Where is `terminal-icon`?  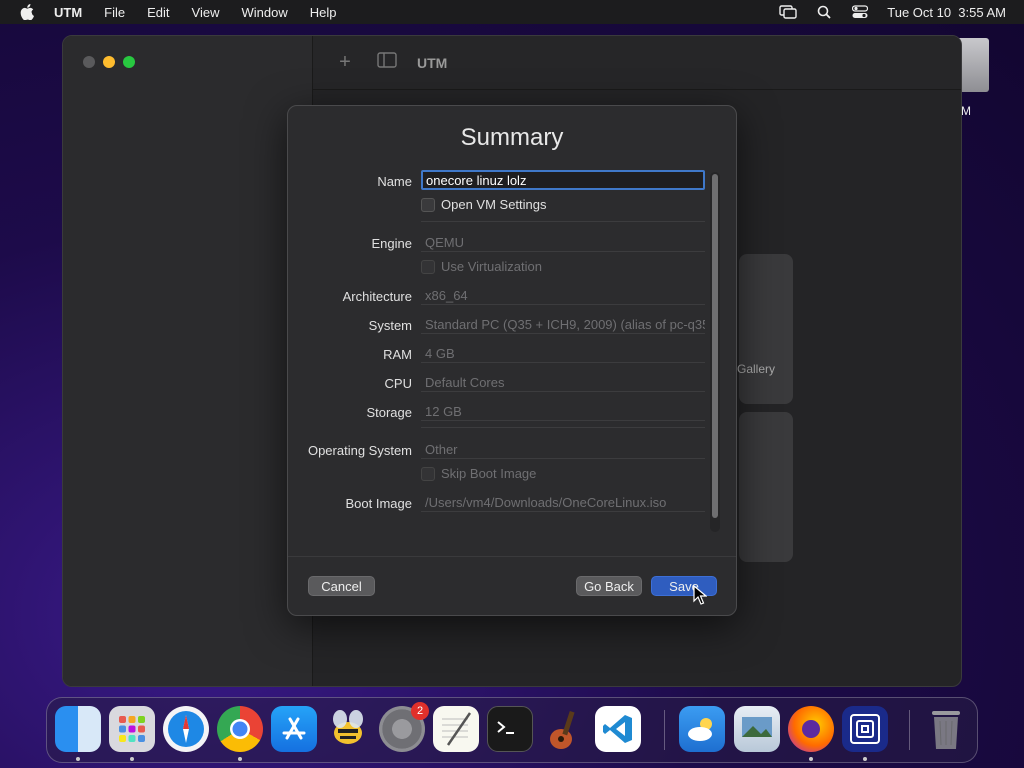
terminal-icon is located at coordinates (510, 729).